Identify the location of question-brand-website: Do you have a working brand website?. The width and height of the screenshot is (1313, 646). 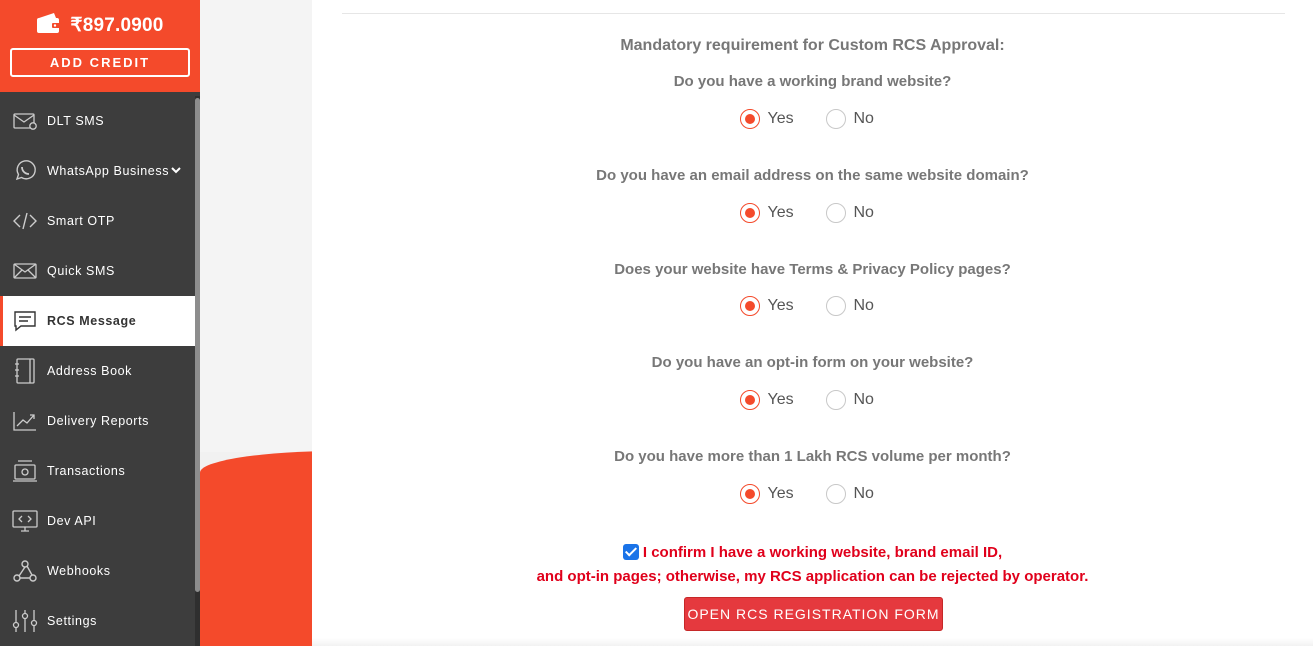
(812, 81).